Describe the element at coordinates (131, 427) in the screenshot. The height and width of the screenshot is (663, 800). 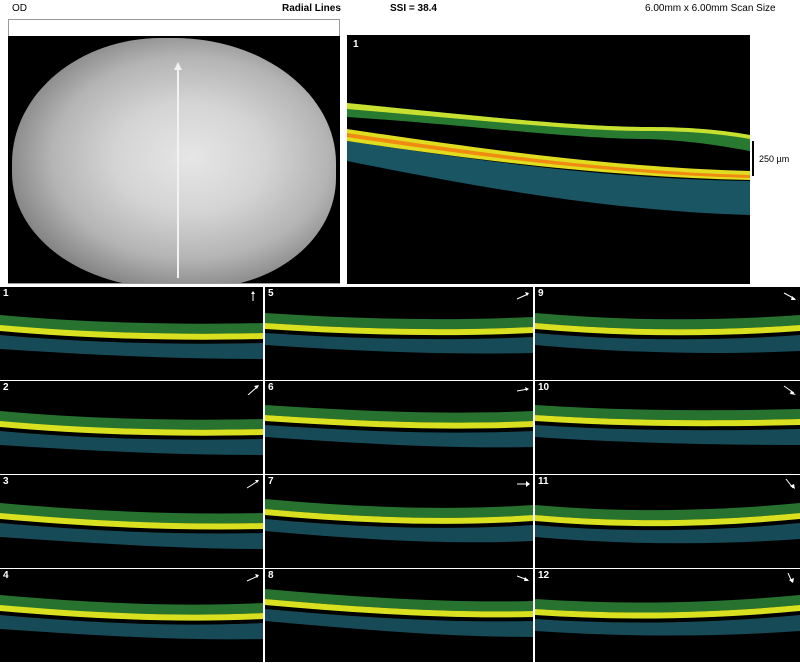
I see `thumbnail-scan-2: 2` at that location.